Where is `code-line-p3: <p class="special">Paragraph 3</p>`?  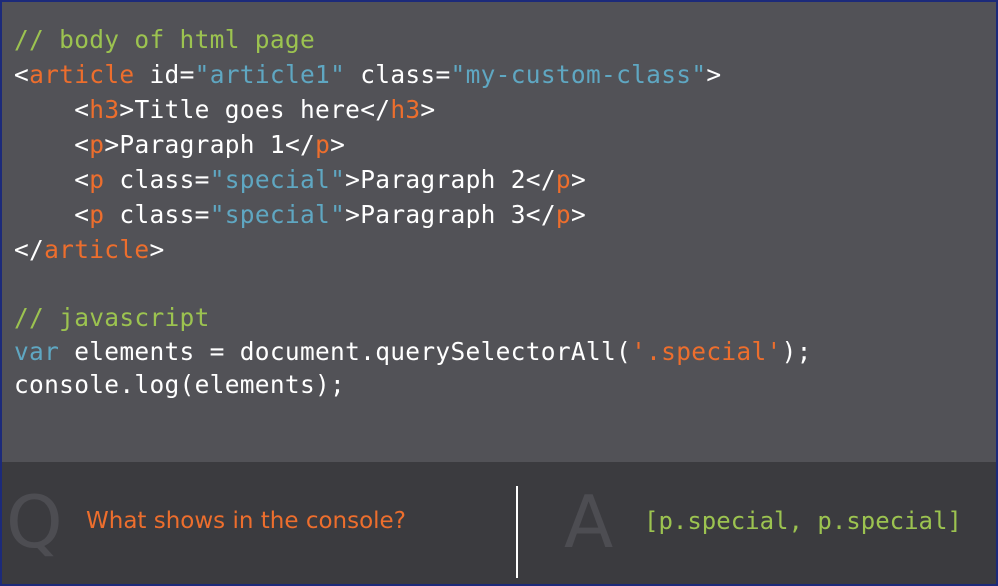 code-line-p3: <p class="special">Paragraph 3</p> is located at coordinates (499, 214).